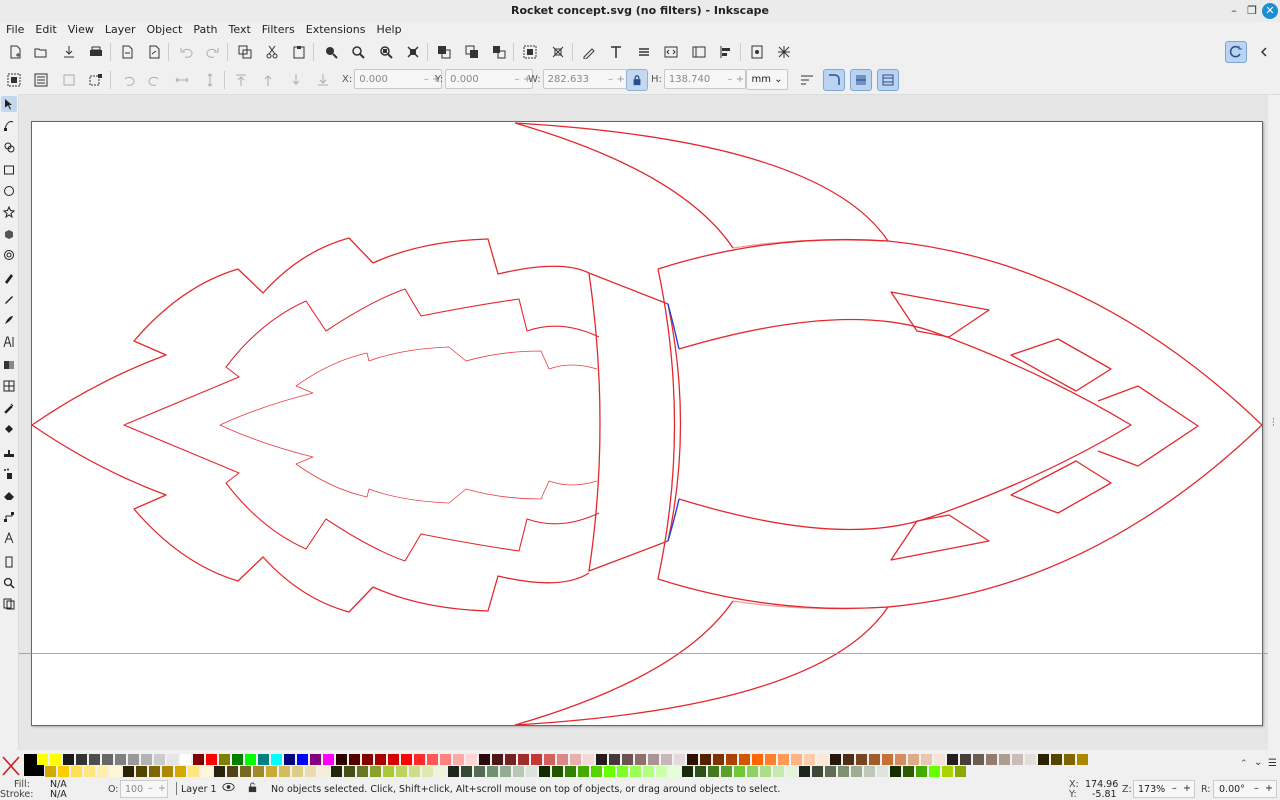 The width and height of the screenshot is (1280, 800). What do you see at coordinates (699, 52) in the screenshot?
I see `document-properties-icon` at bounding box center [699, 52].